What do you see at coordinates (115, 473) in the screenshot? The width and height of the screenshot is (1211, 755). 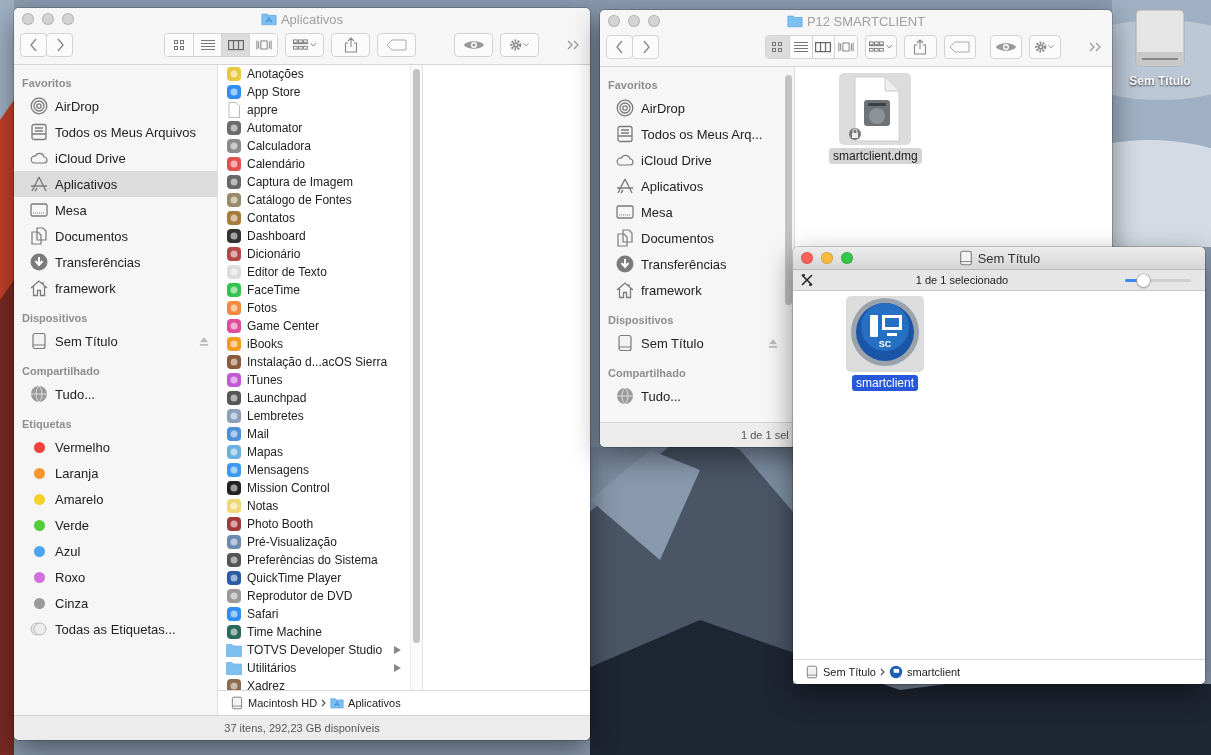 I see `sidebar-item: Laranja` at bounding box center [115, 473].